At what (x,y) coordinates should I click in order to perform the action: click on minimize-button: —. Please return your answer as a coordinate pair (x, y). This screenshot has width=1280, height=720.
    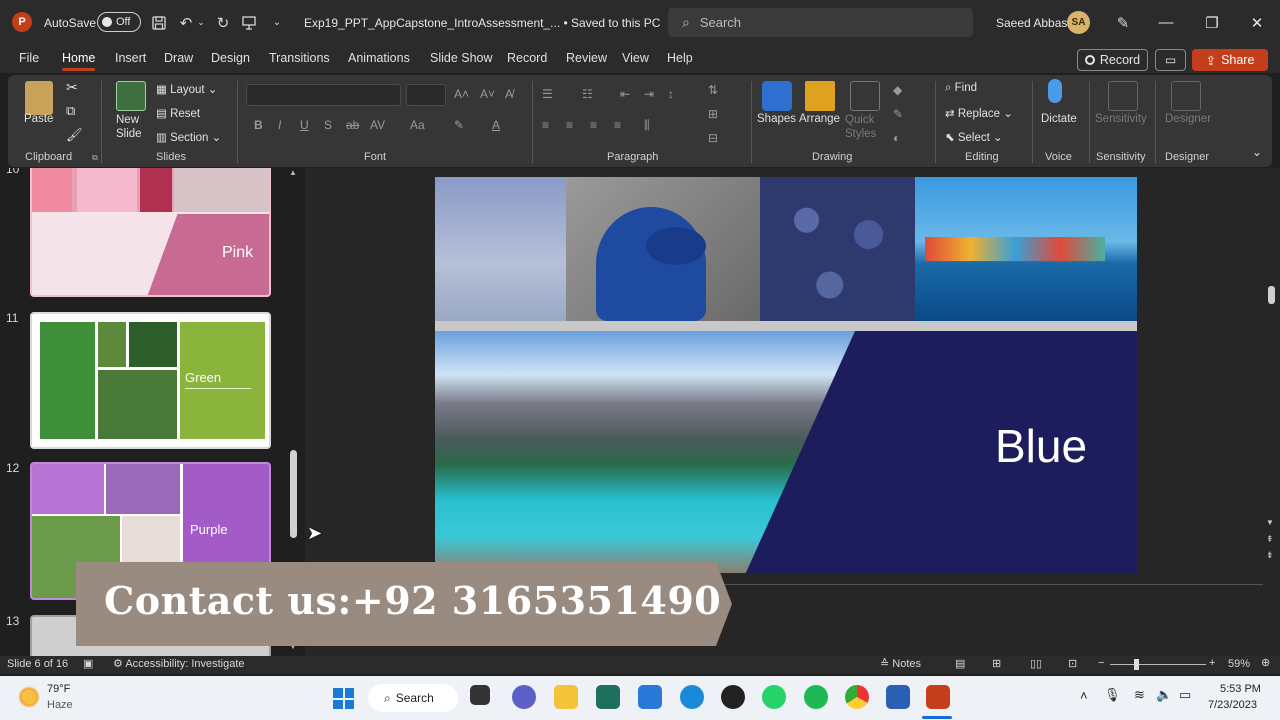
    Looking at the image, I should click on (1166, 22).